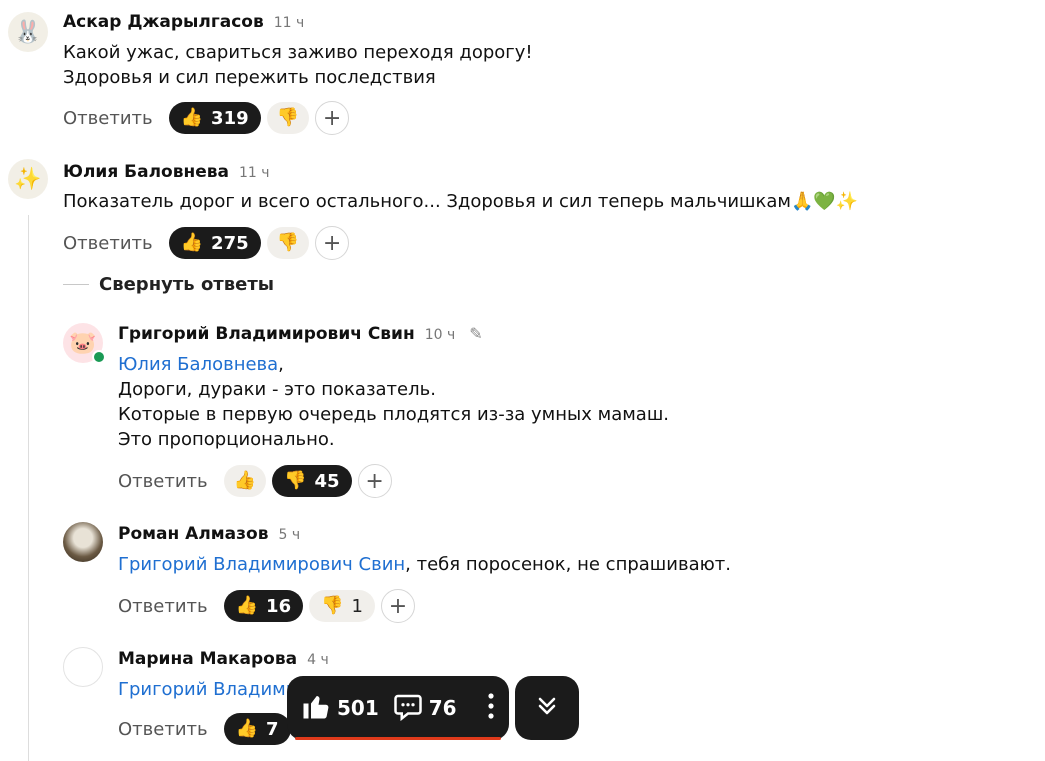  I want to click on comment-time: 10 ч, so click(440, 335).